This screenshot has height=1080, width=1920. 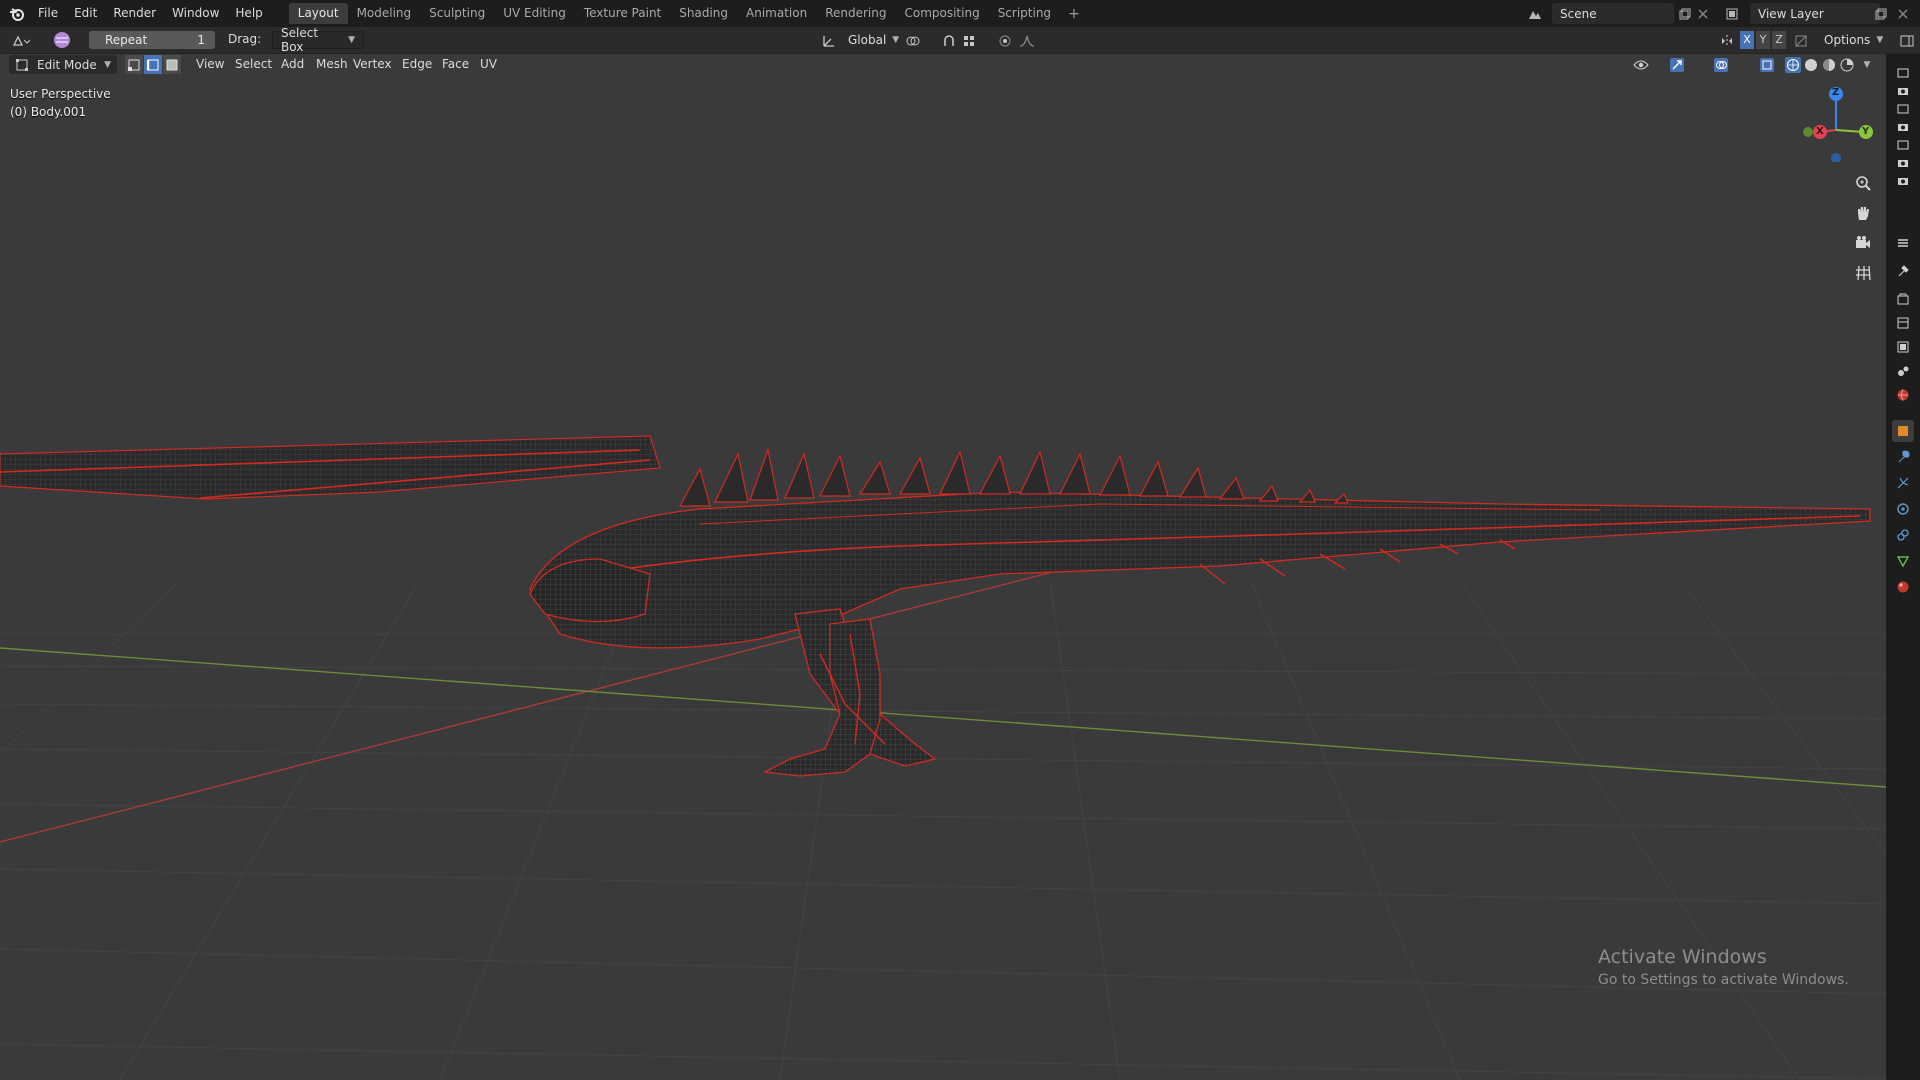 What do you see at coordinates (1903, 395) in the screenshot?
I see `world-properties-icon` at bounding box center [1903, 395].